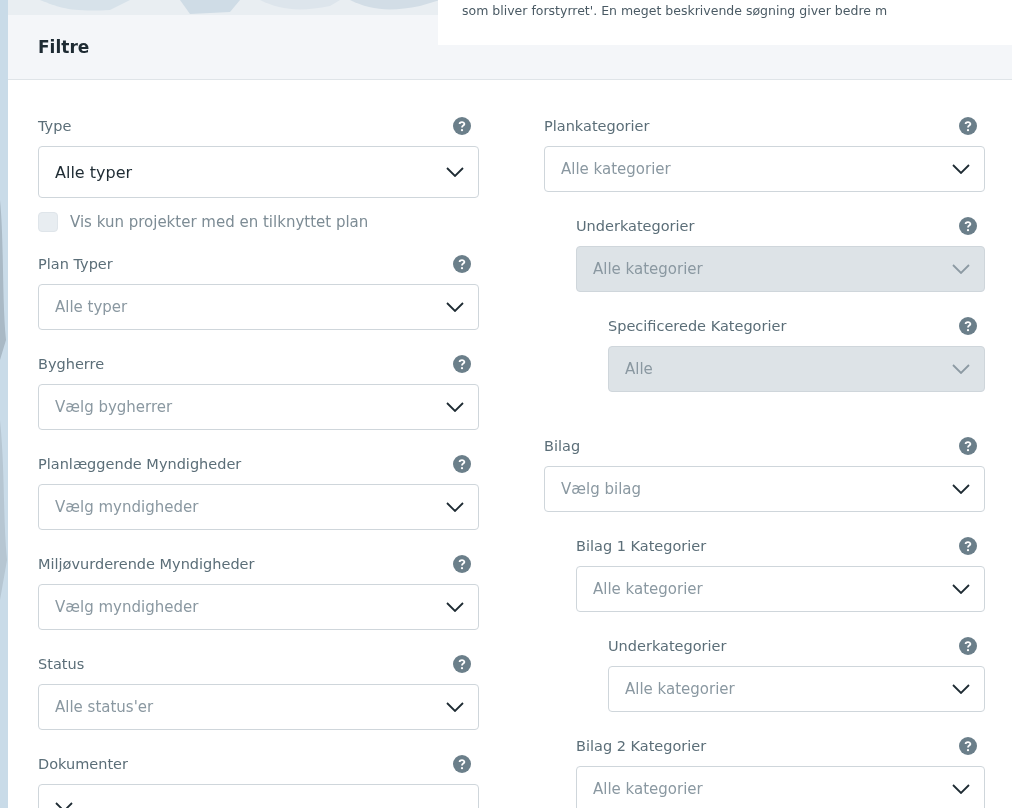 The image size is (1012, 808). What do you see at coordinates (61, 664) in the screenshot?
I see `field-label: Status` at bounding box center [61, 664].